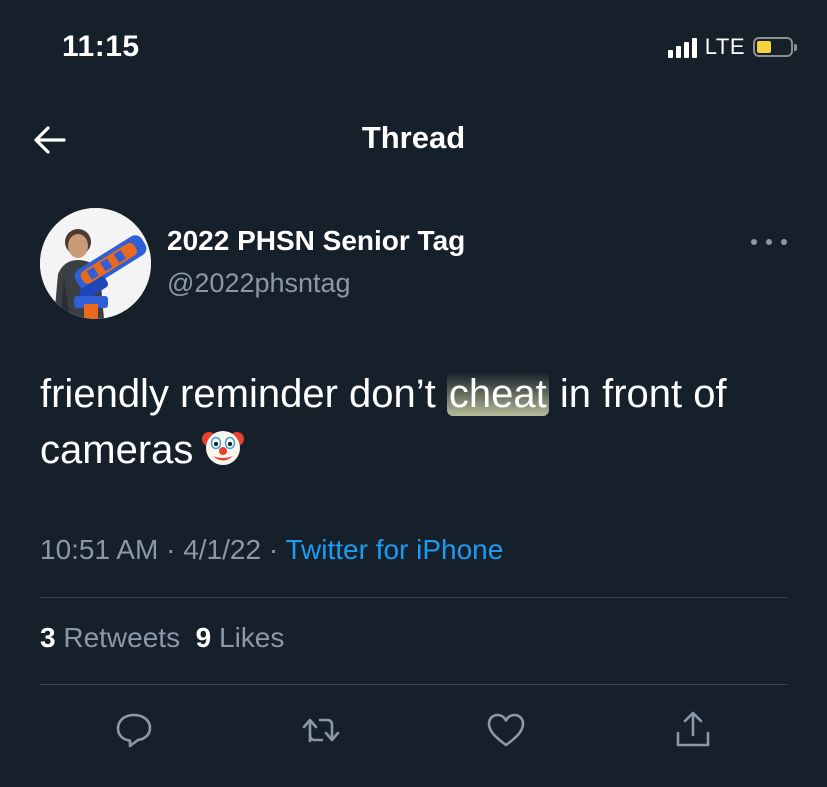 This screenshot has height=787, width=827. I want to click on author-handle: @2022phsntag, so click(259, 283).